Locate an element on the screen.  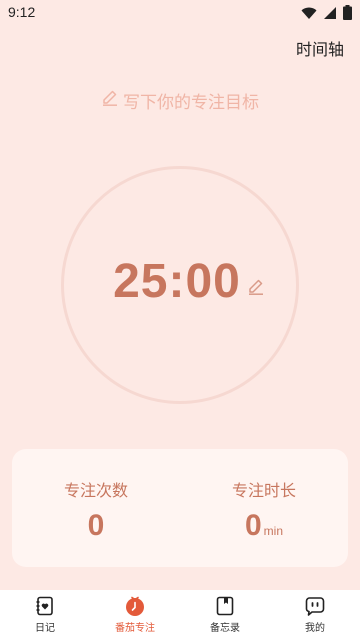
wifi-icon is located at coordinates (309, 14).